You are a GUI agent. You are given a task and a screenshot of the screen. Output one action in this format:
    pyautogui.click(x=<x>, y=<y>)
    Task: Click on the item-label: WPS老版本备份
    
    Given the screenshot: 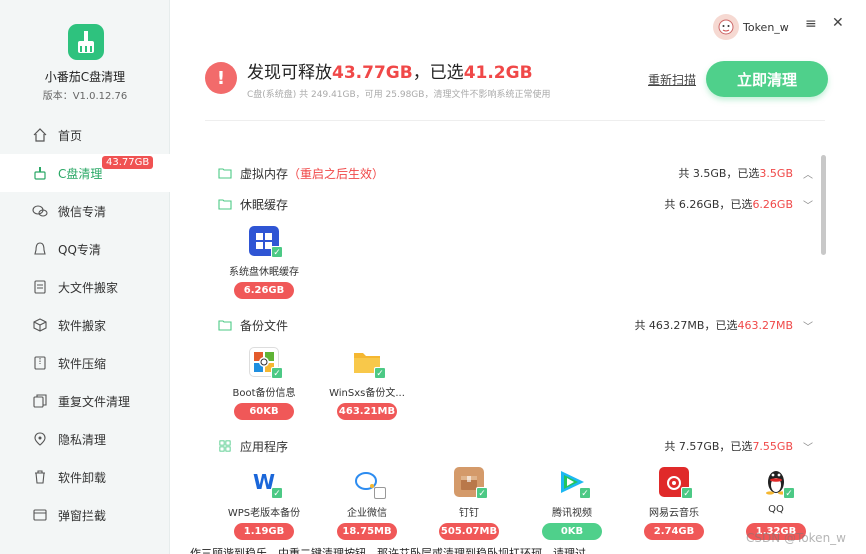 What is the action you would take?
    pyautogui.click(x=264, y=513)
    